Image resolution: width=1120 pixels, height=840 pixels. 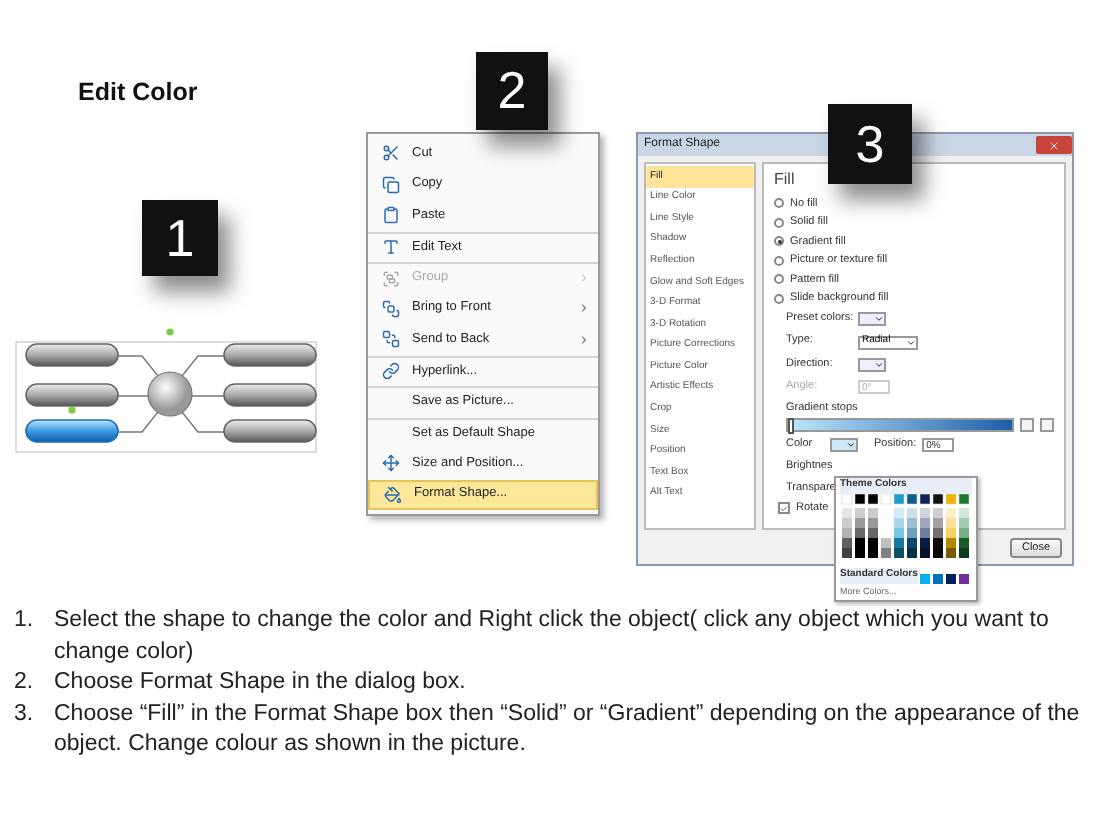 I want to click on color-swatches-drawing, so click(x=906, y=539).